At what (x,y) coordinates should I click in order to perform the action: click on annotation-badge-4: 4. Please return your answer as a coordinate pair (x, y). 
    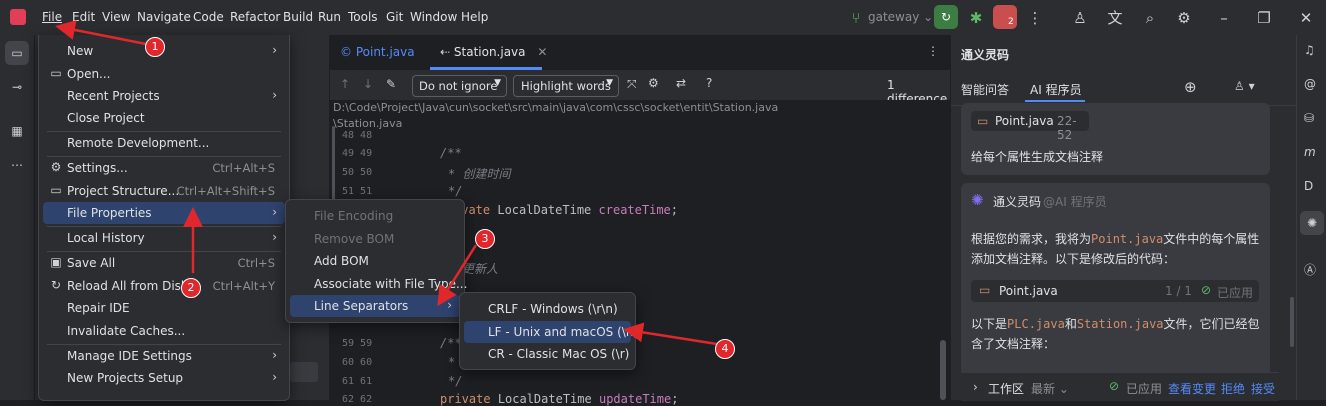
    Looking at the image, I should click on (725, 349).